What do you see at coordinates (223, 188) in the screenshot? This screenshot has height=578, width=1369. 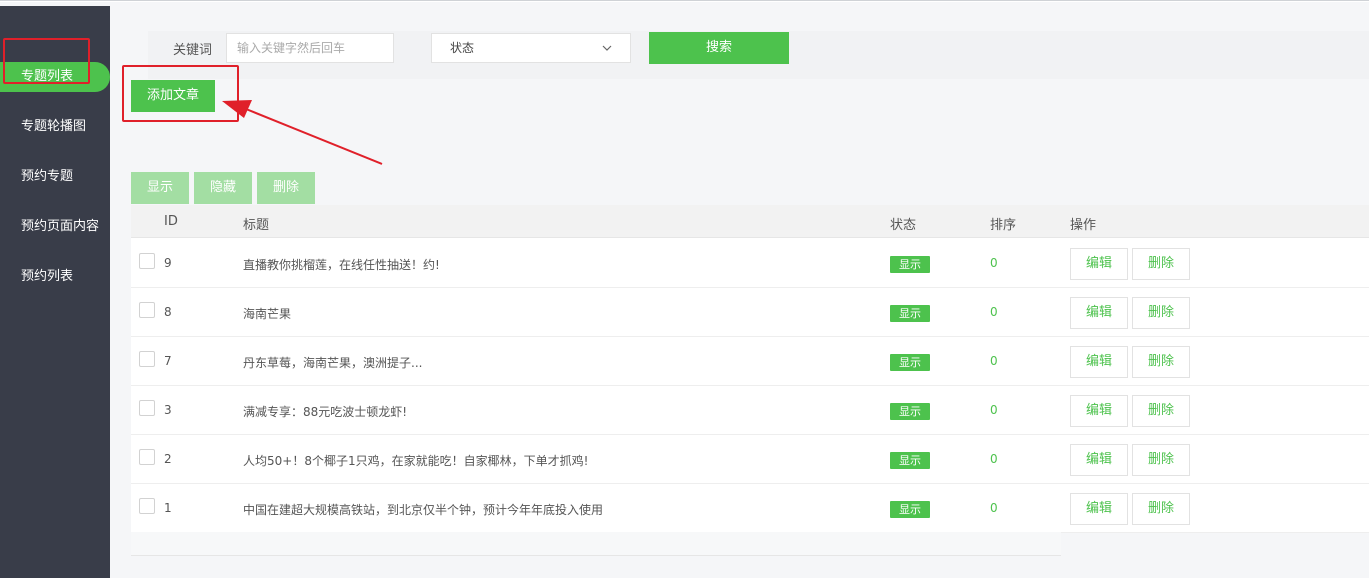 I see `bulk-hide-button: 隐藏` at bounding box center [223, 188].